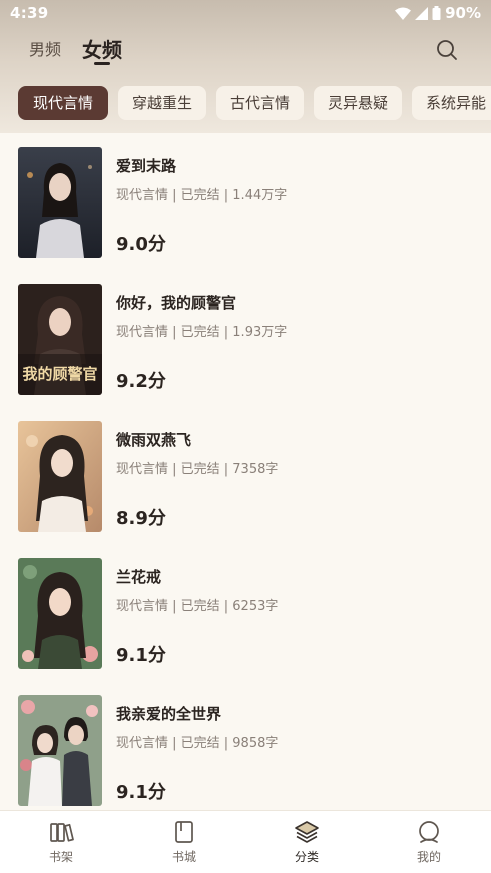 The width and height of the screenshot is (491, 873). I want to click on bookshelf-icon, so click(62, 832).